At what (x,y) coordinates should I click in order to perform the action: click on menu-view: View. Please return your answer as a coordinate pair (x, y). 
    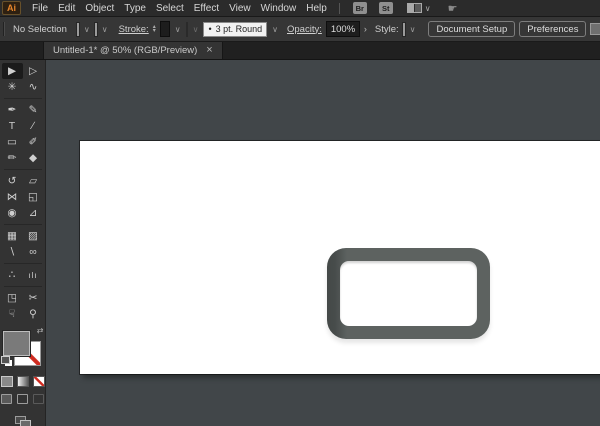
    Looking at the image, I should click on (240, 8).